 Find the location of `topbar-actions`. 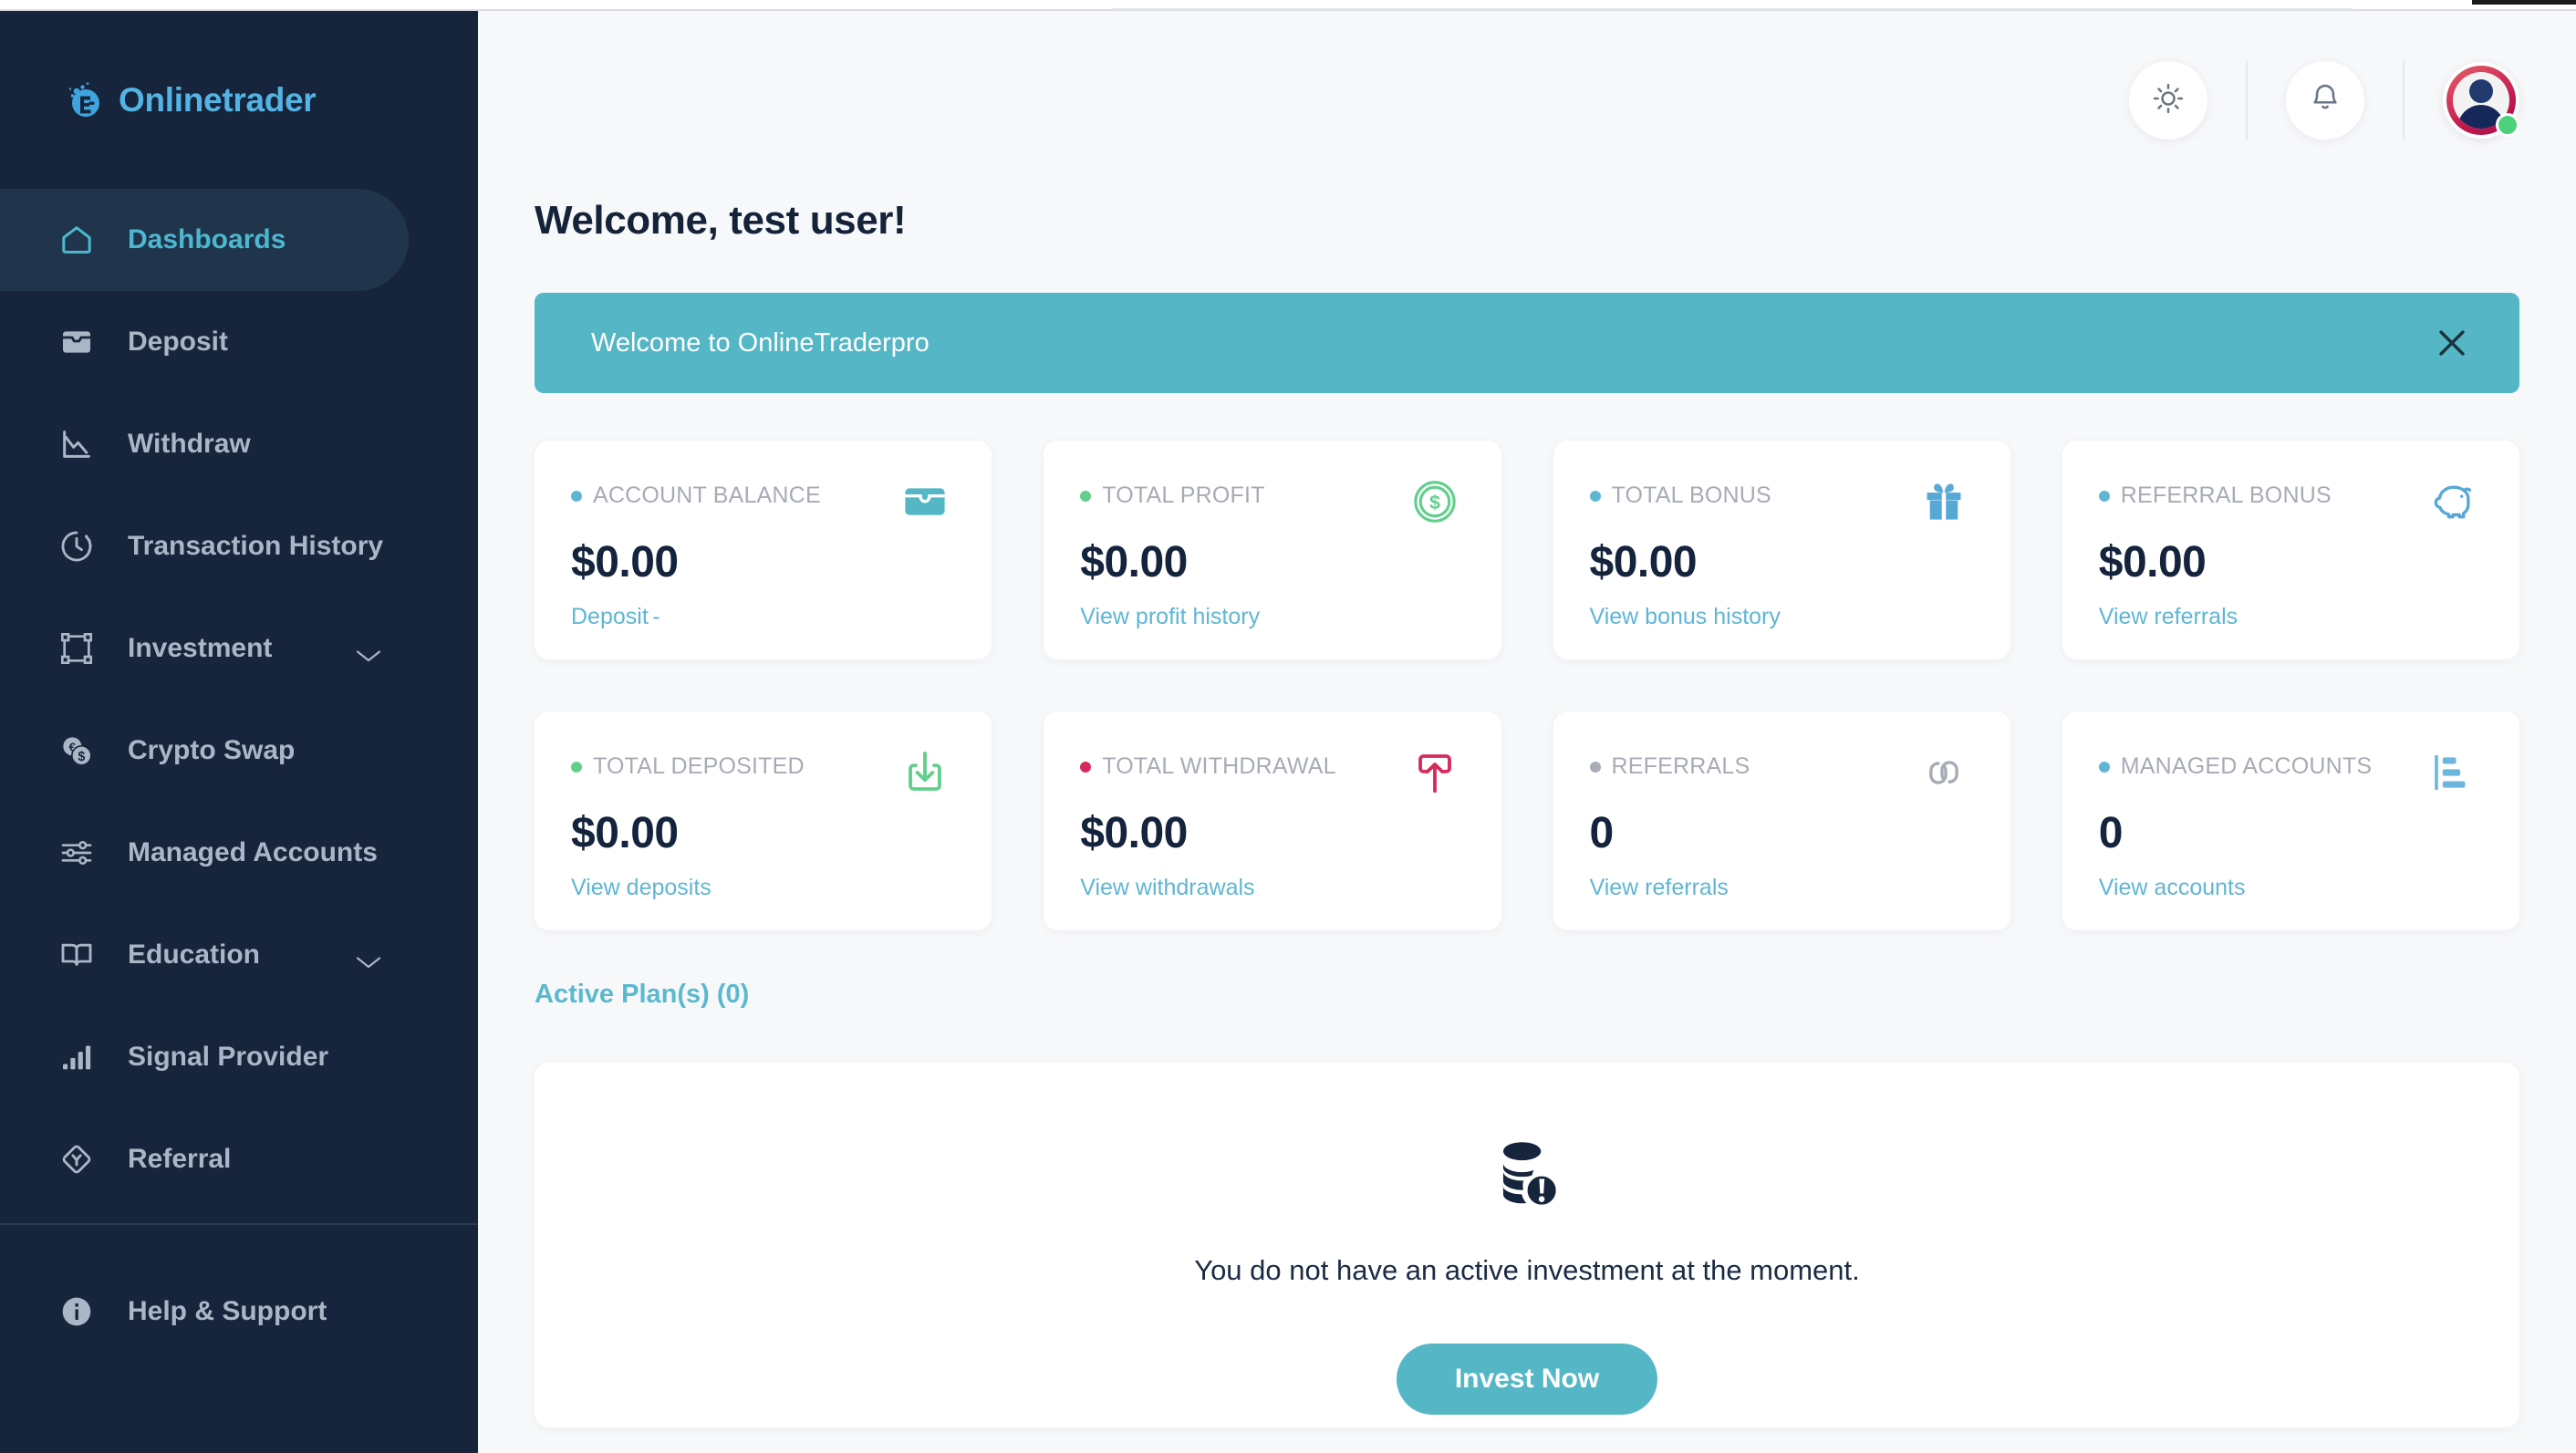

topbar-actions is located at coordinates (2324, 100).